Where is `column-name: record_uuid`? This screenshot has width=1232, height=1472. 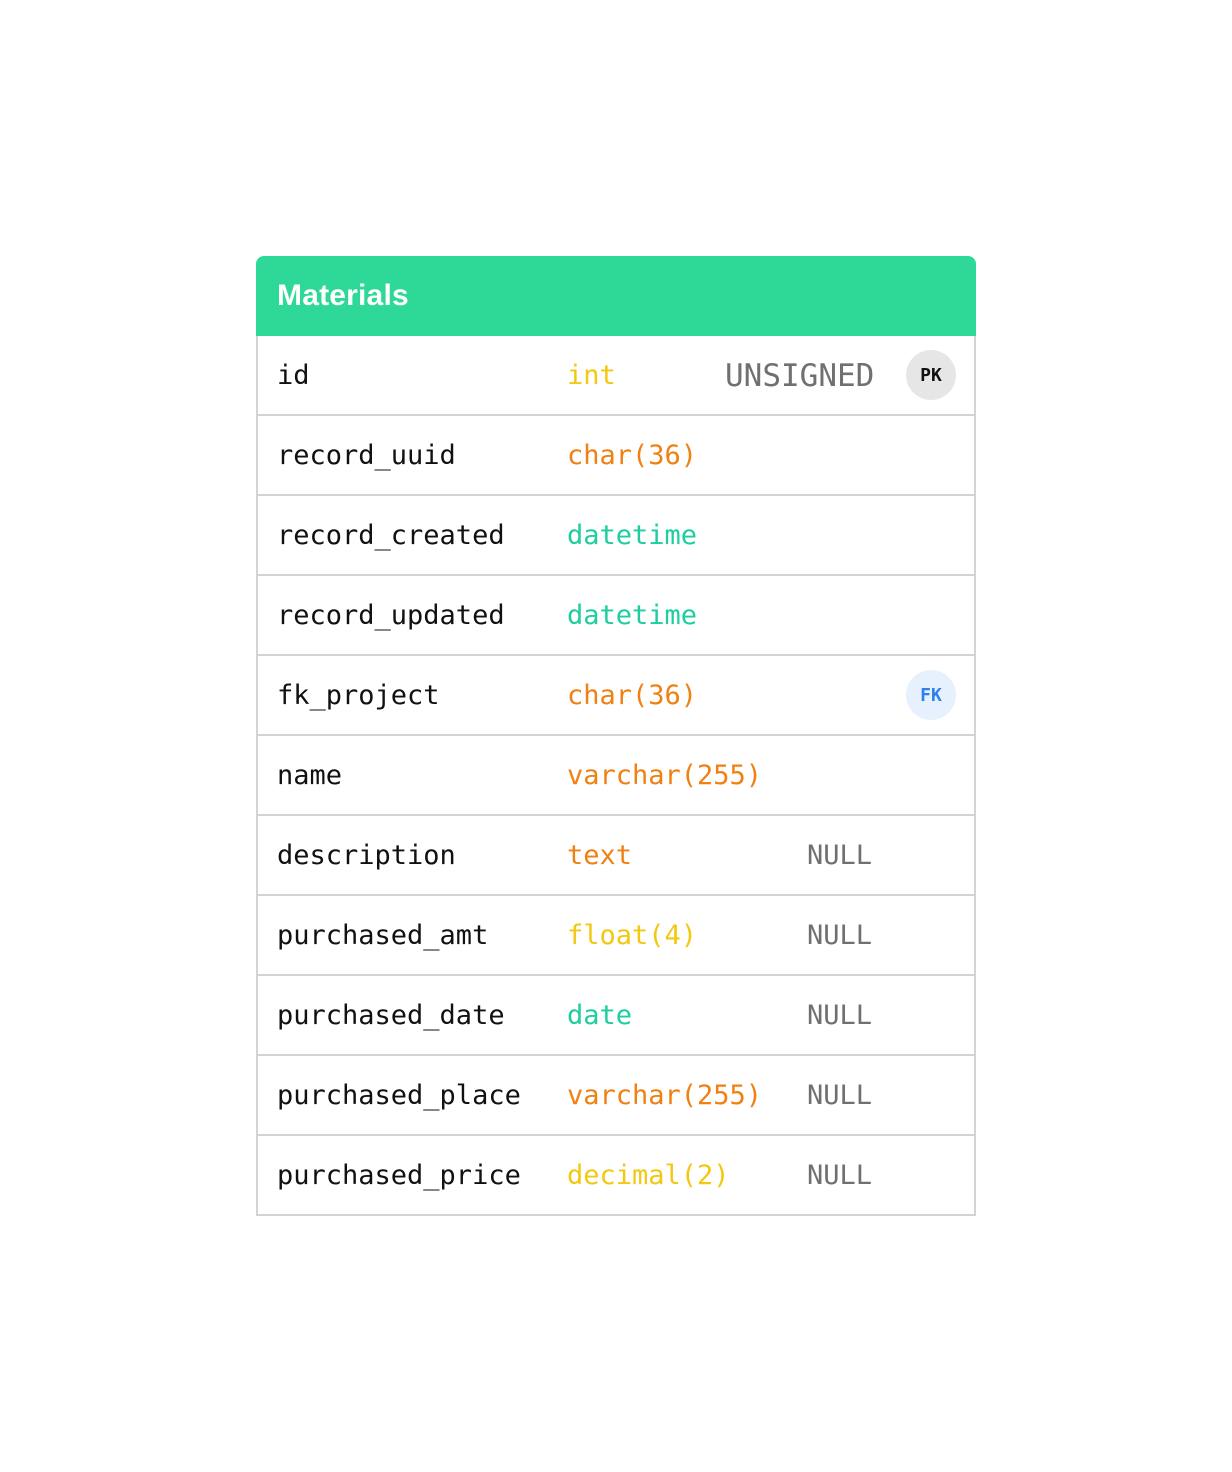
column-name: record_uuid is located at coordinates (366, 455).